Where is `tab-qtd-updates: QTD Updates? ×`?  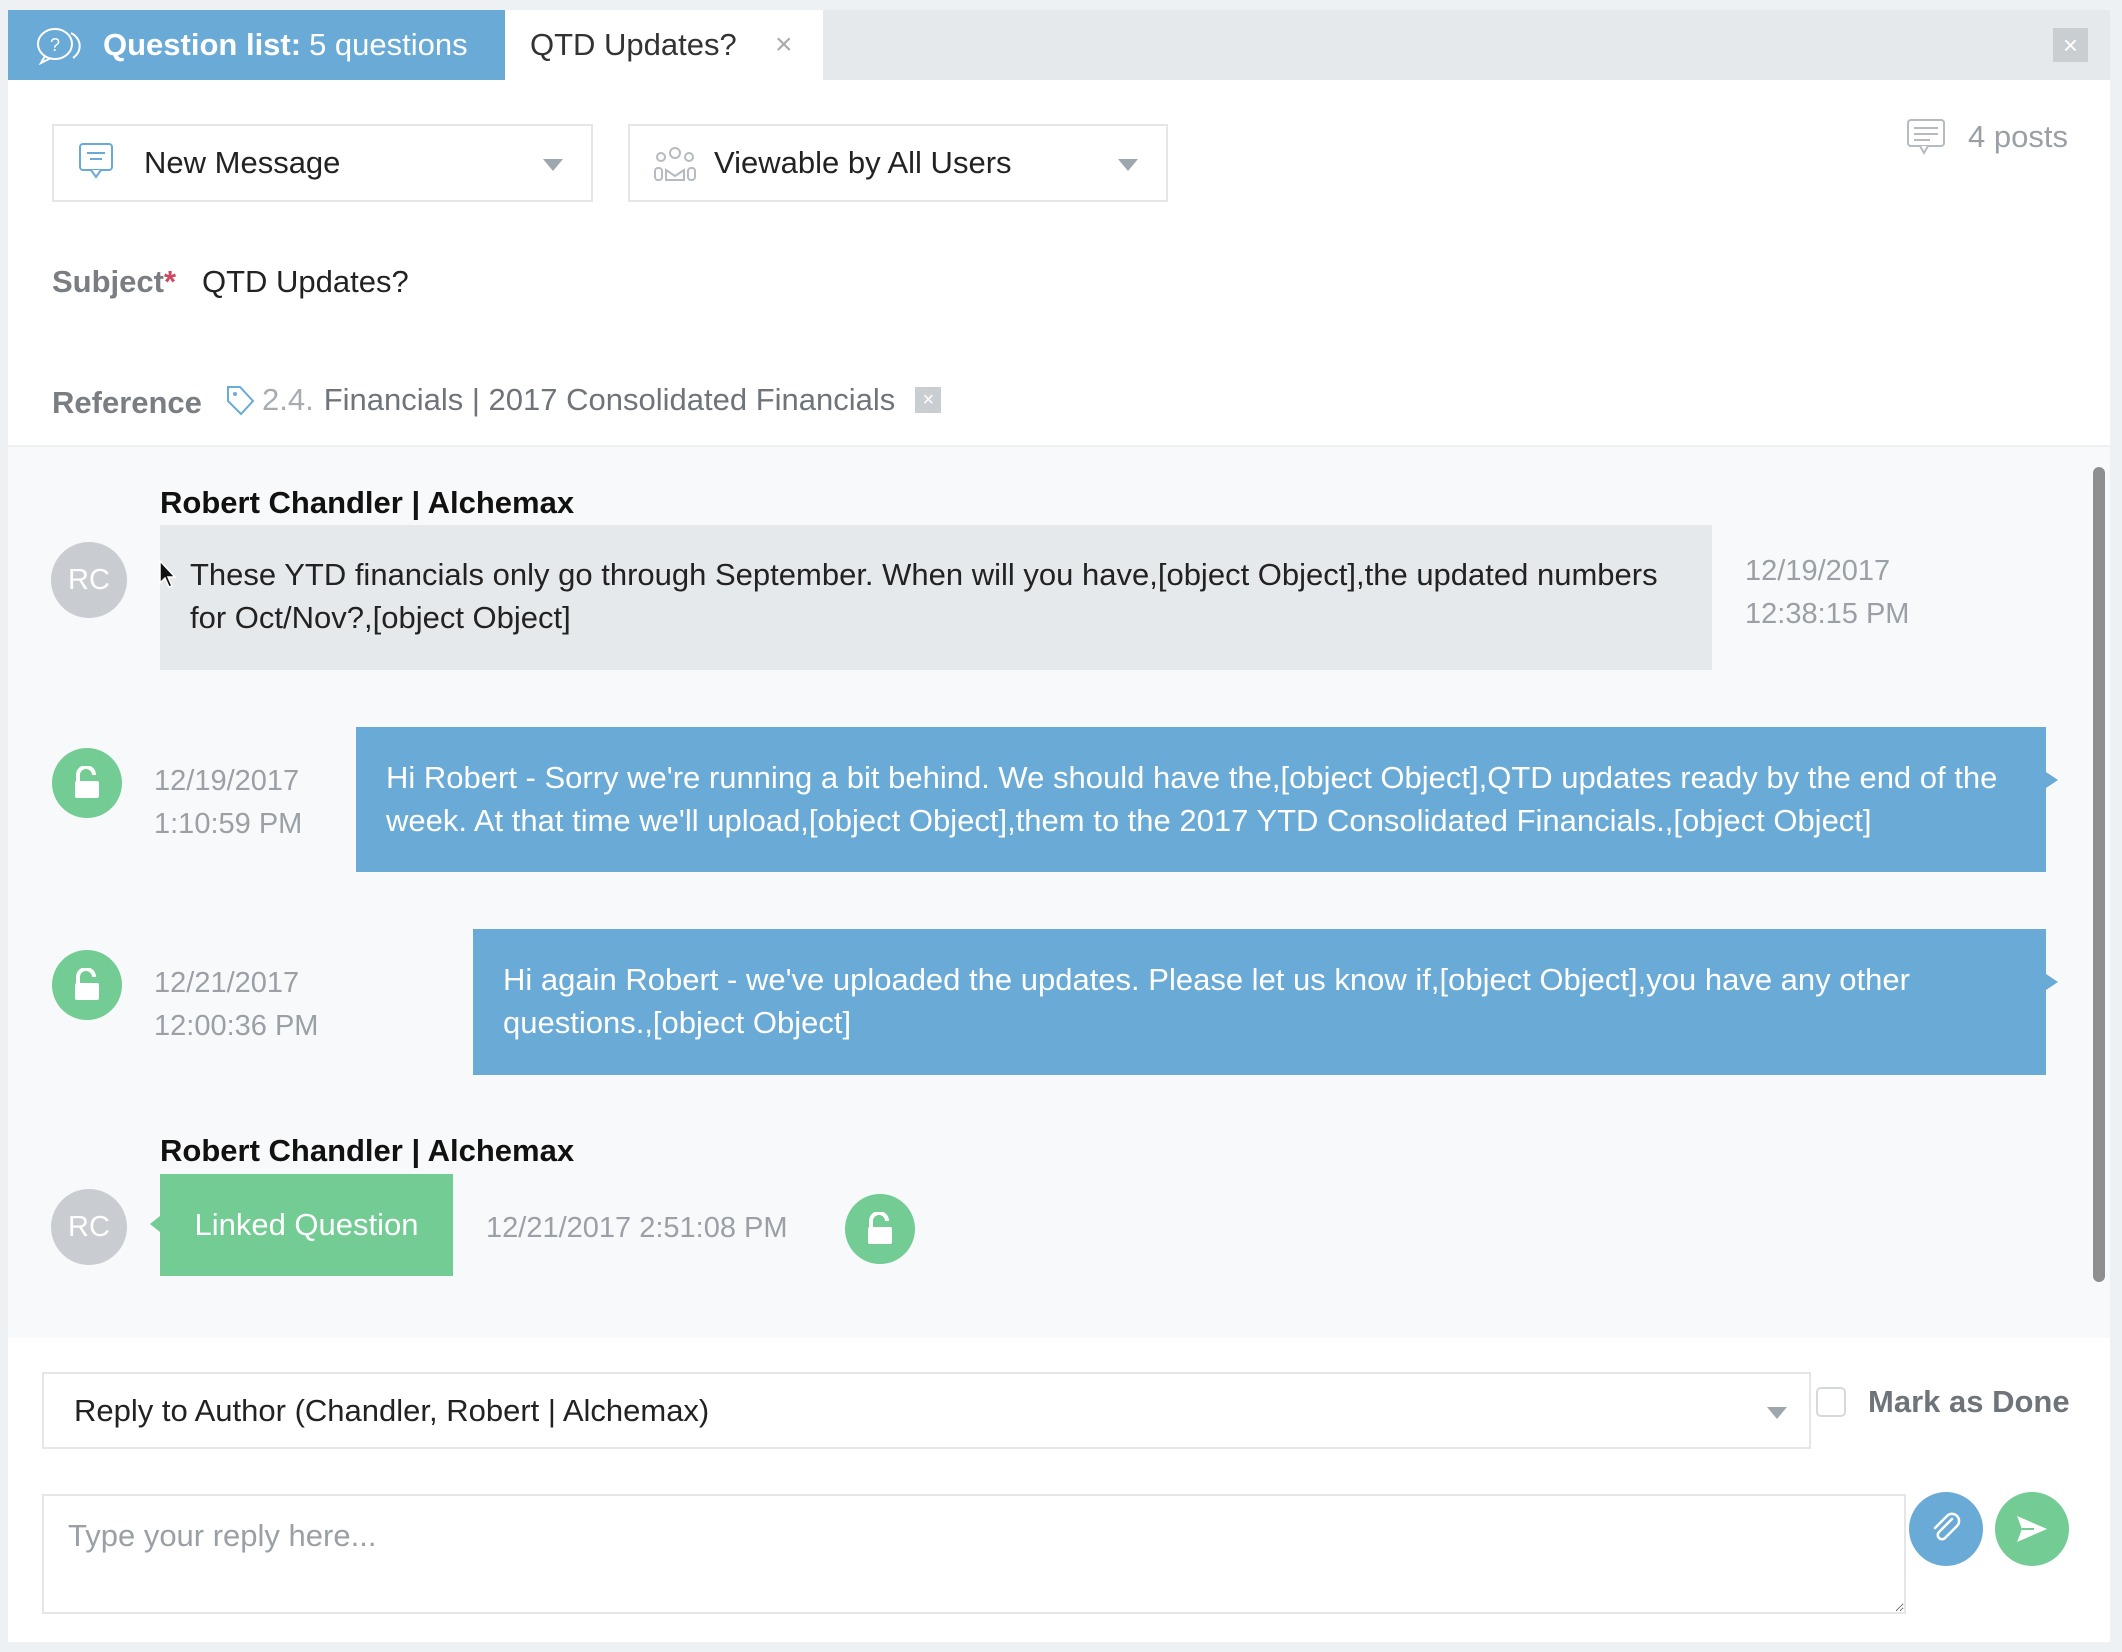 tab-qtd-updates: QTD Updates? × is located at coordinates (664, 45).